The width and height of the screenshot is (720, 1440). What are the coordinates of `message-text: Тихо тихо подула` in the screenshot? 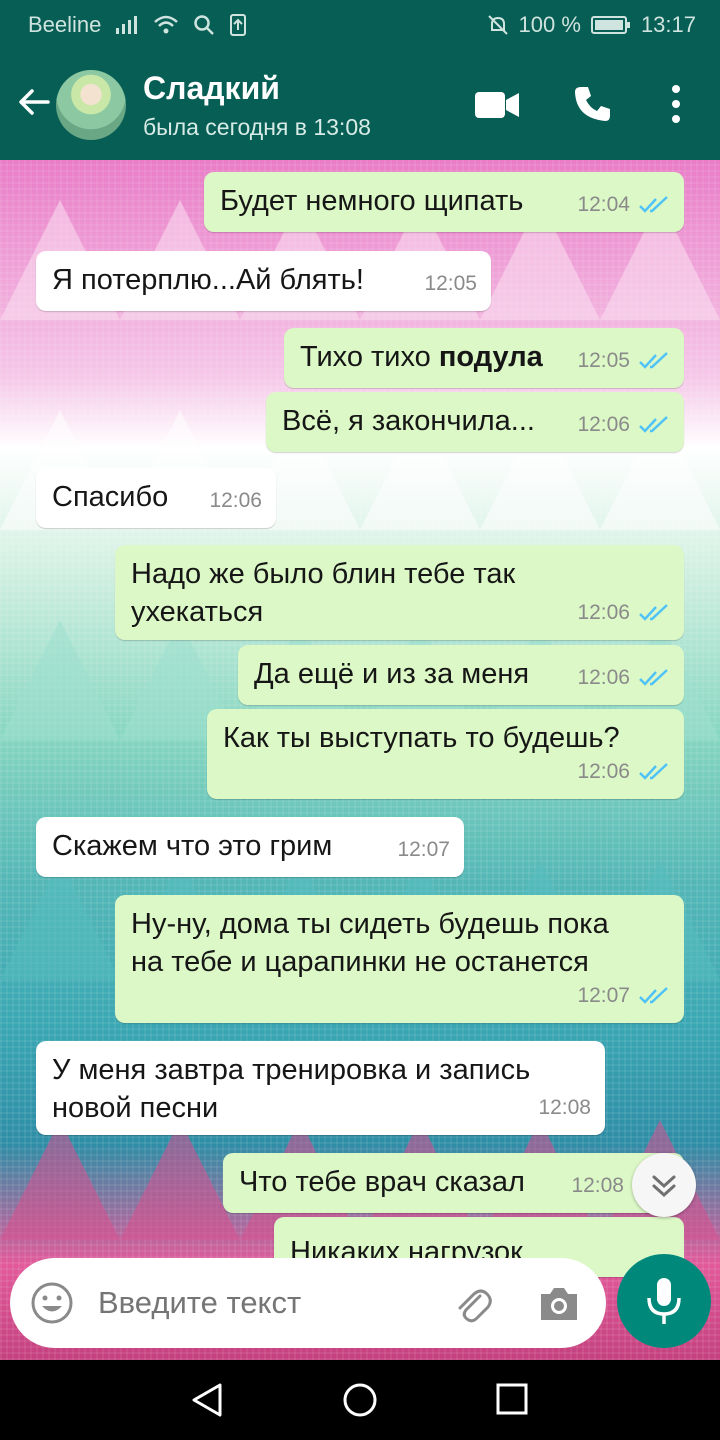 It's located at (421, 357).